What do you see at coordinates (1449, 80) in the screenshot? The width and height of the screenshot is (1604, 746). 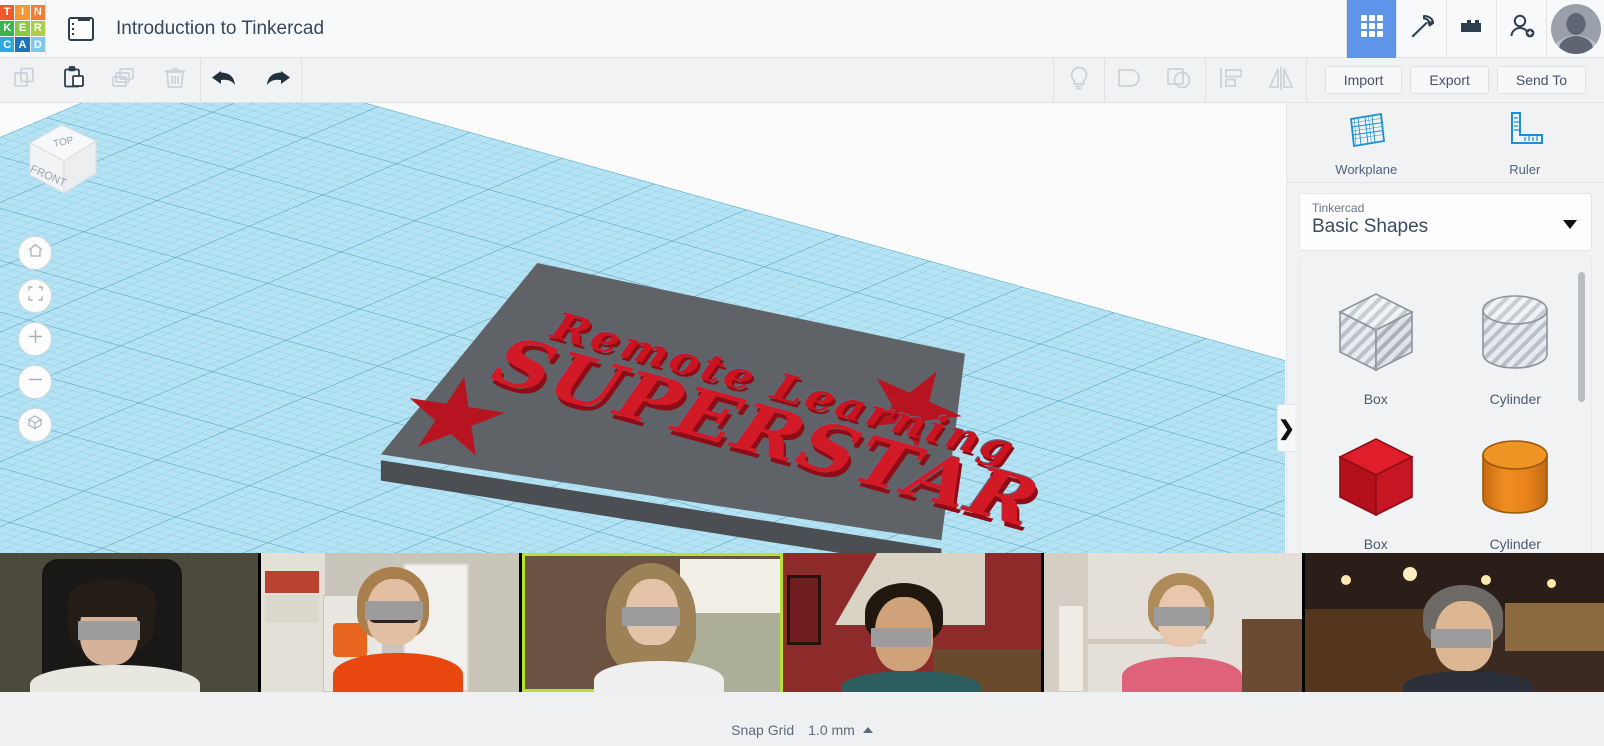 I see `export-button: Export` at bounding box center [1449, 80].